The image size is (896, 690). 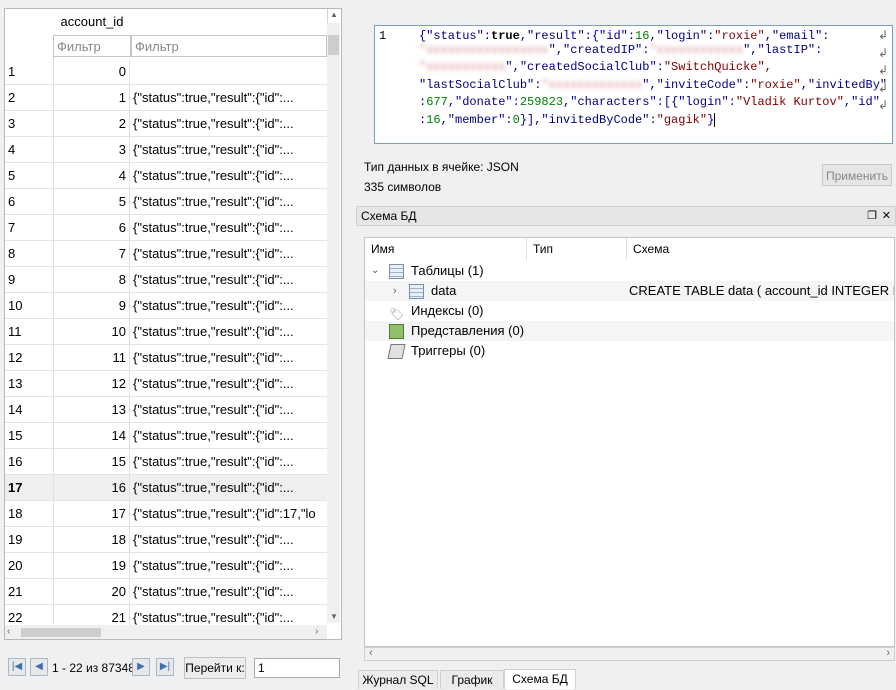 I want to click on tree-header-schema: Схема, so click(x=760, y=249).